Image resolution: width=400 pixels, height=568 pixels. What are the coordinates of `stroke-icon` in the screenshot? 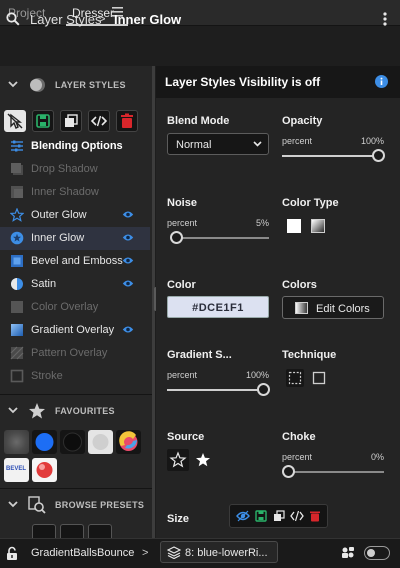 It's located at (17, 376).